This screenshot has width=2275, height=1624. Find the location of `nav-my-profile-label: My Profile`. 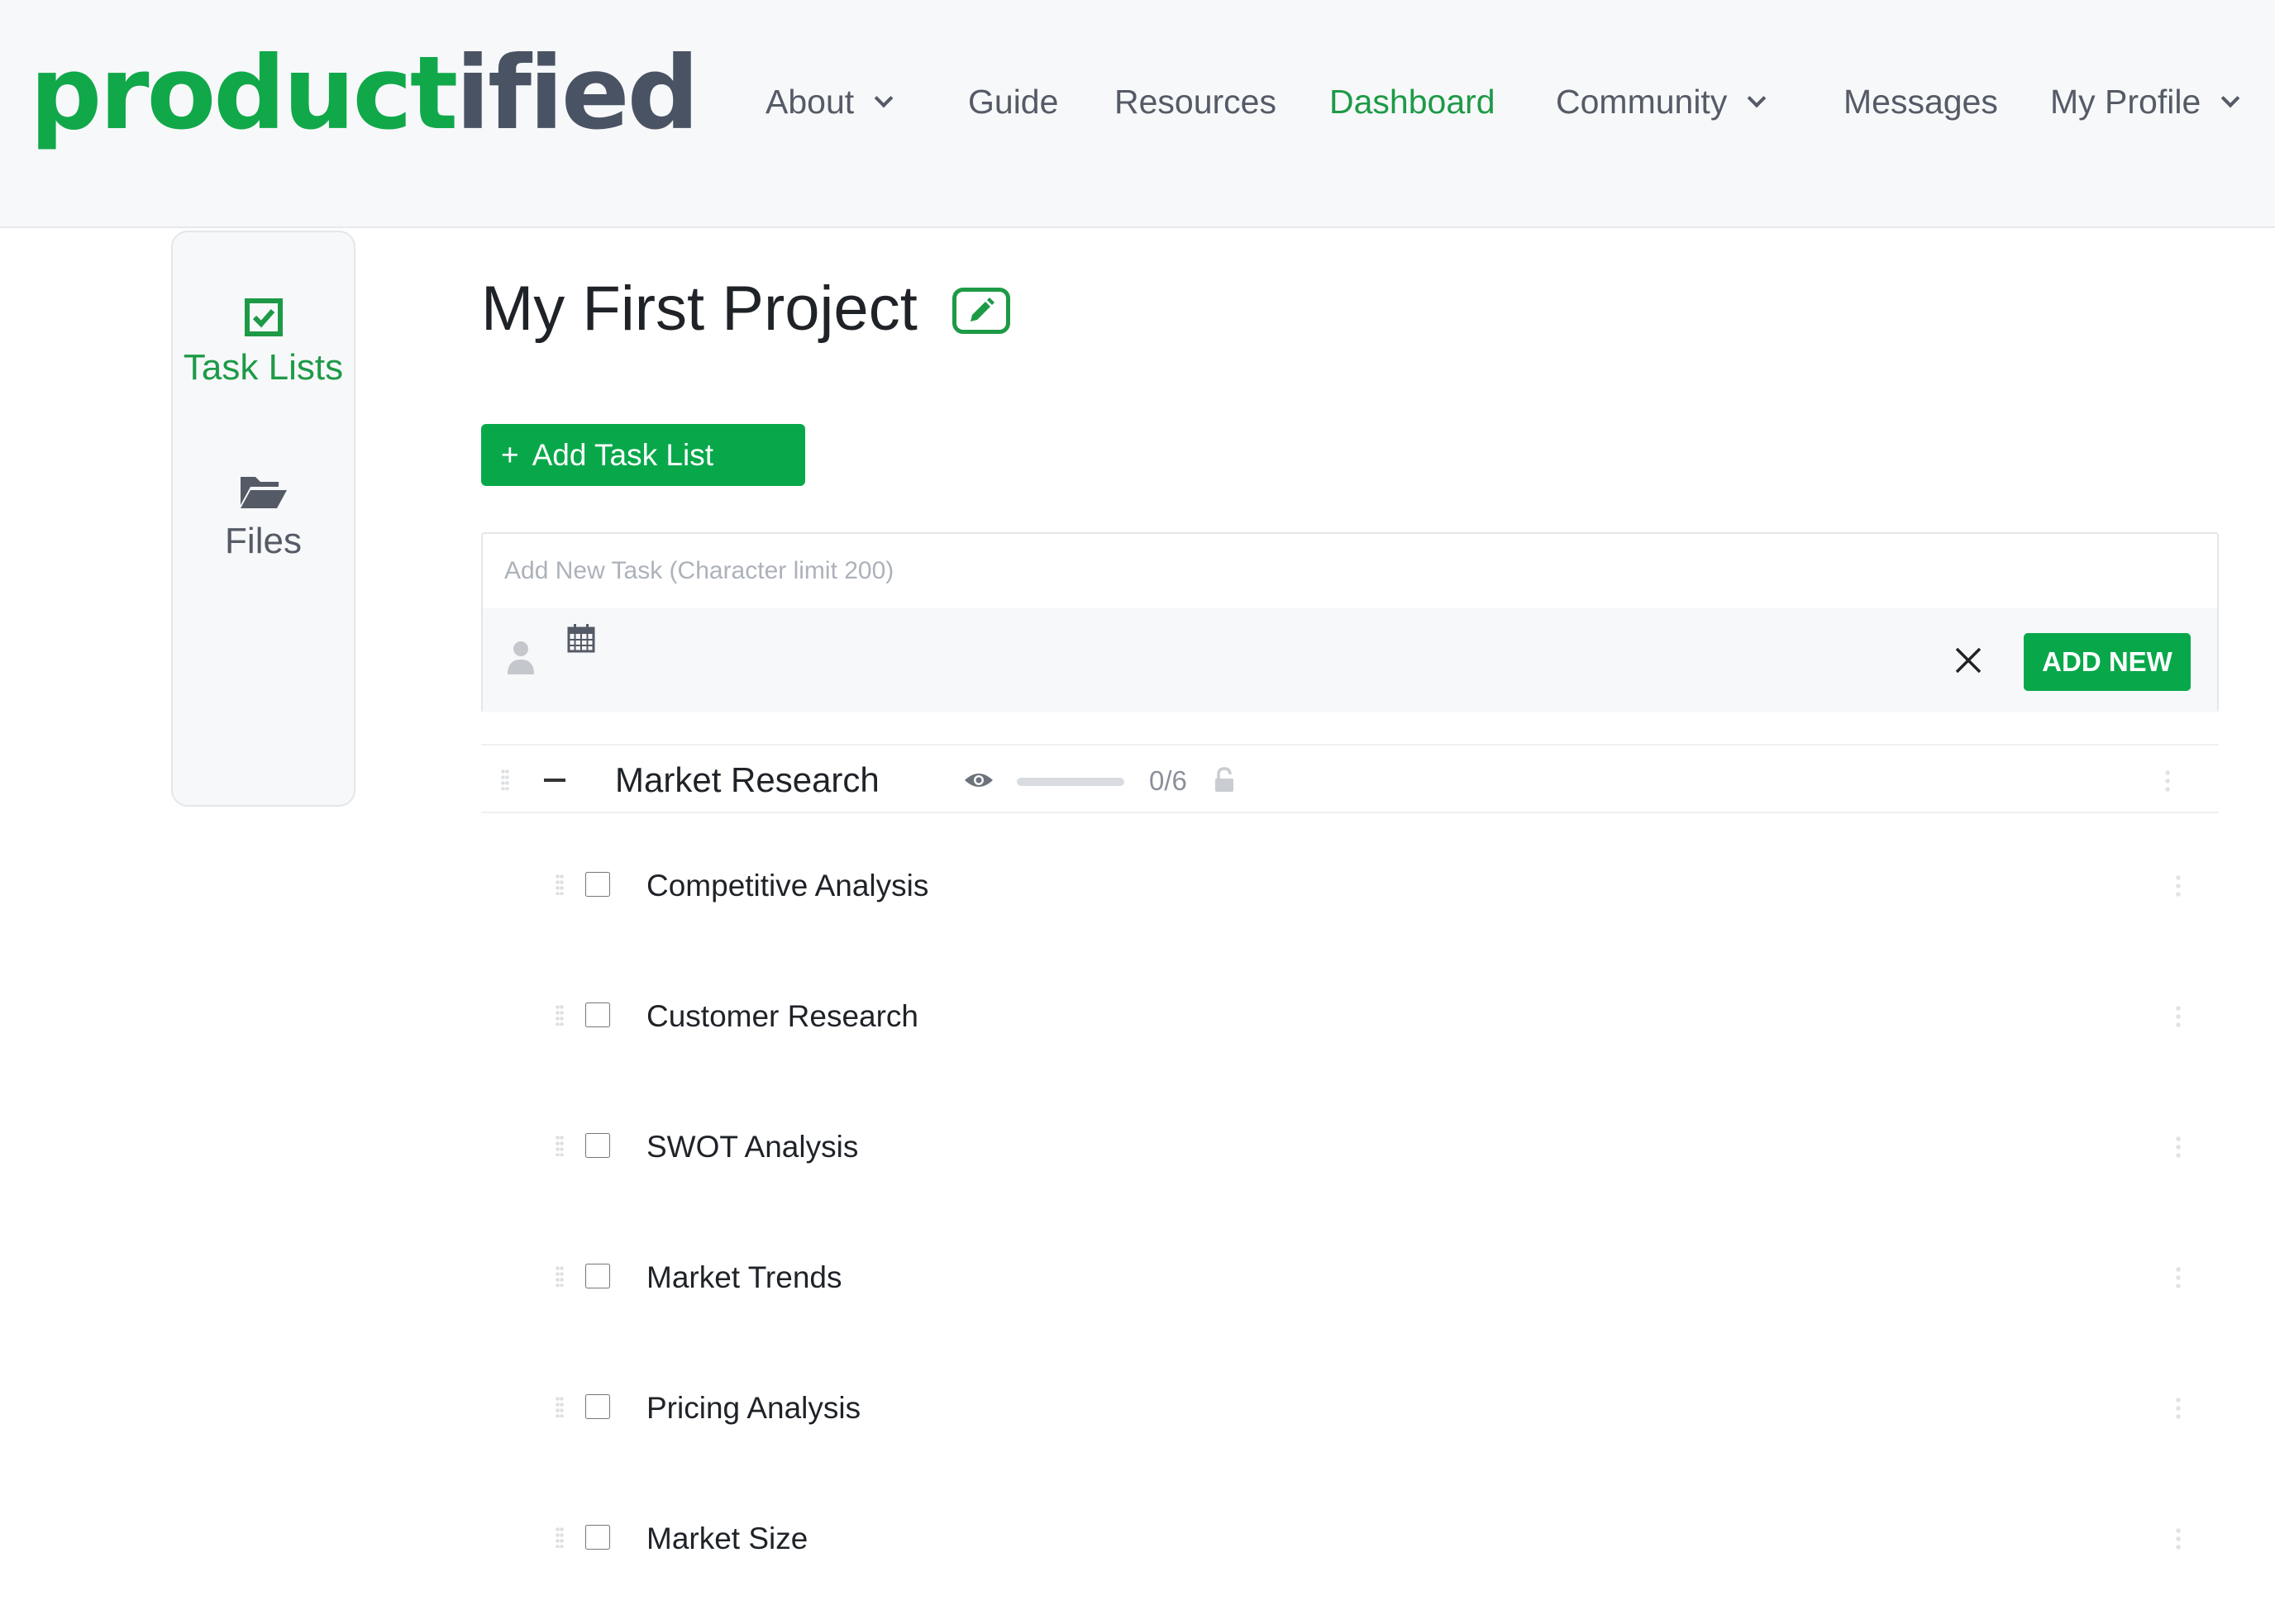

nav-my-profile-label: My Profile is located at coordinates (2125, 102).